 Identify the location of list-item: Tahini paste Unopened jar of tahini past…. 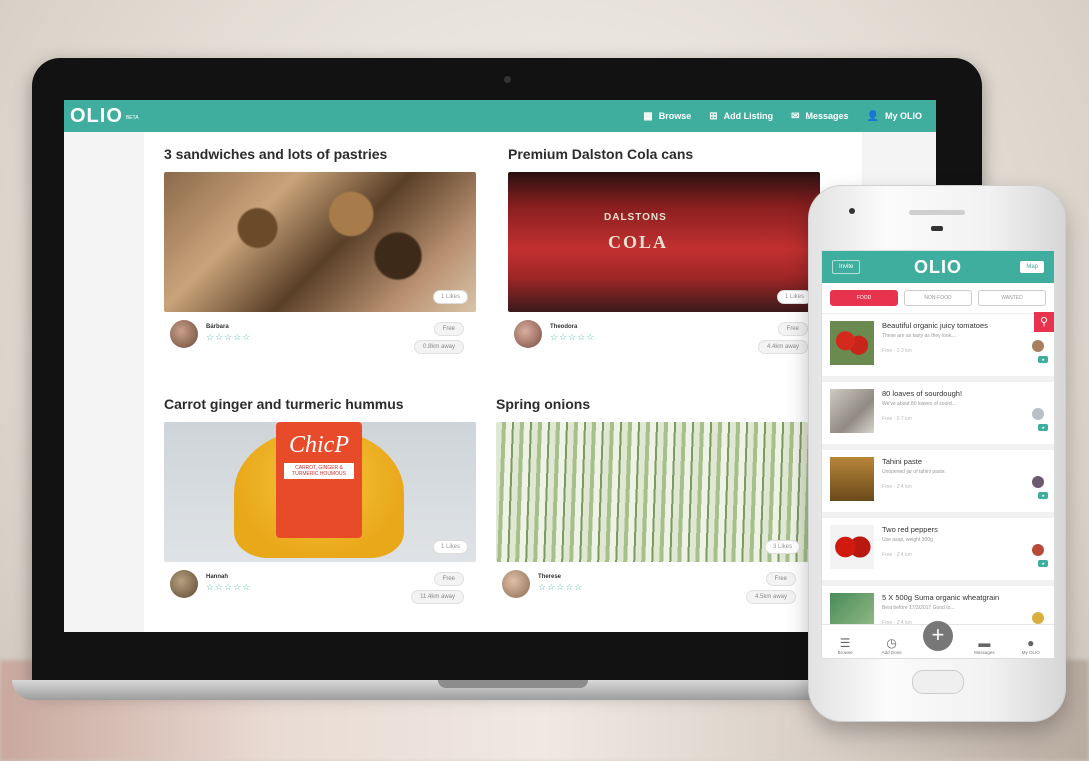
(938, 484).